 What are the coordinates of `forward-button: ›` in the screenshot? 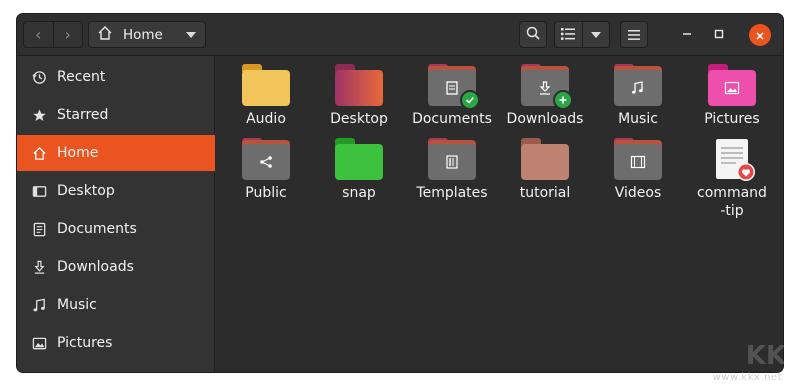 It's located at (67, 34).